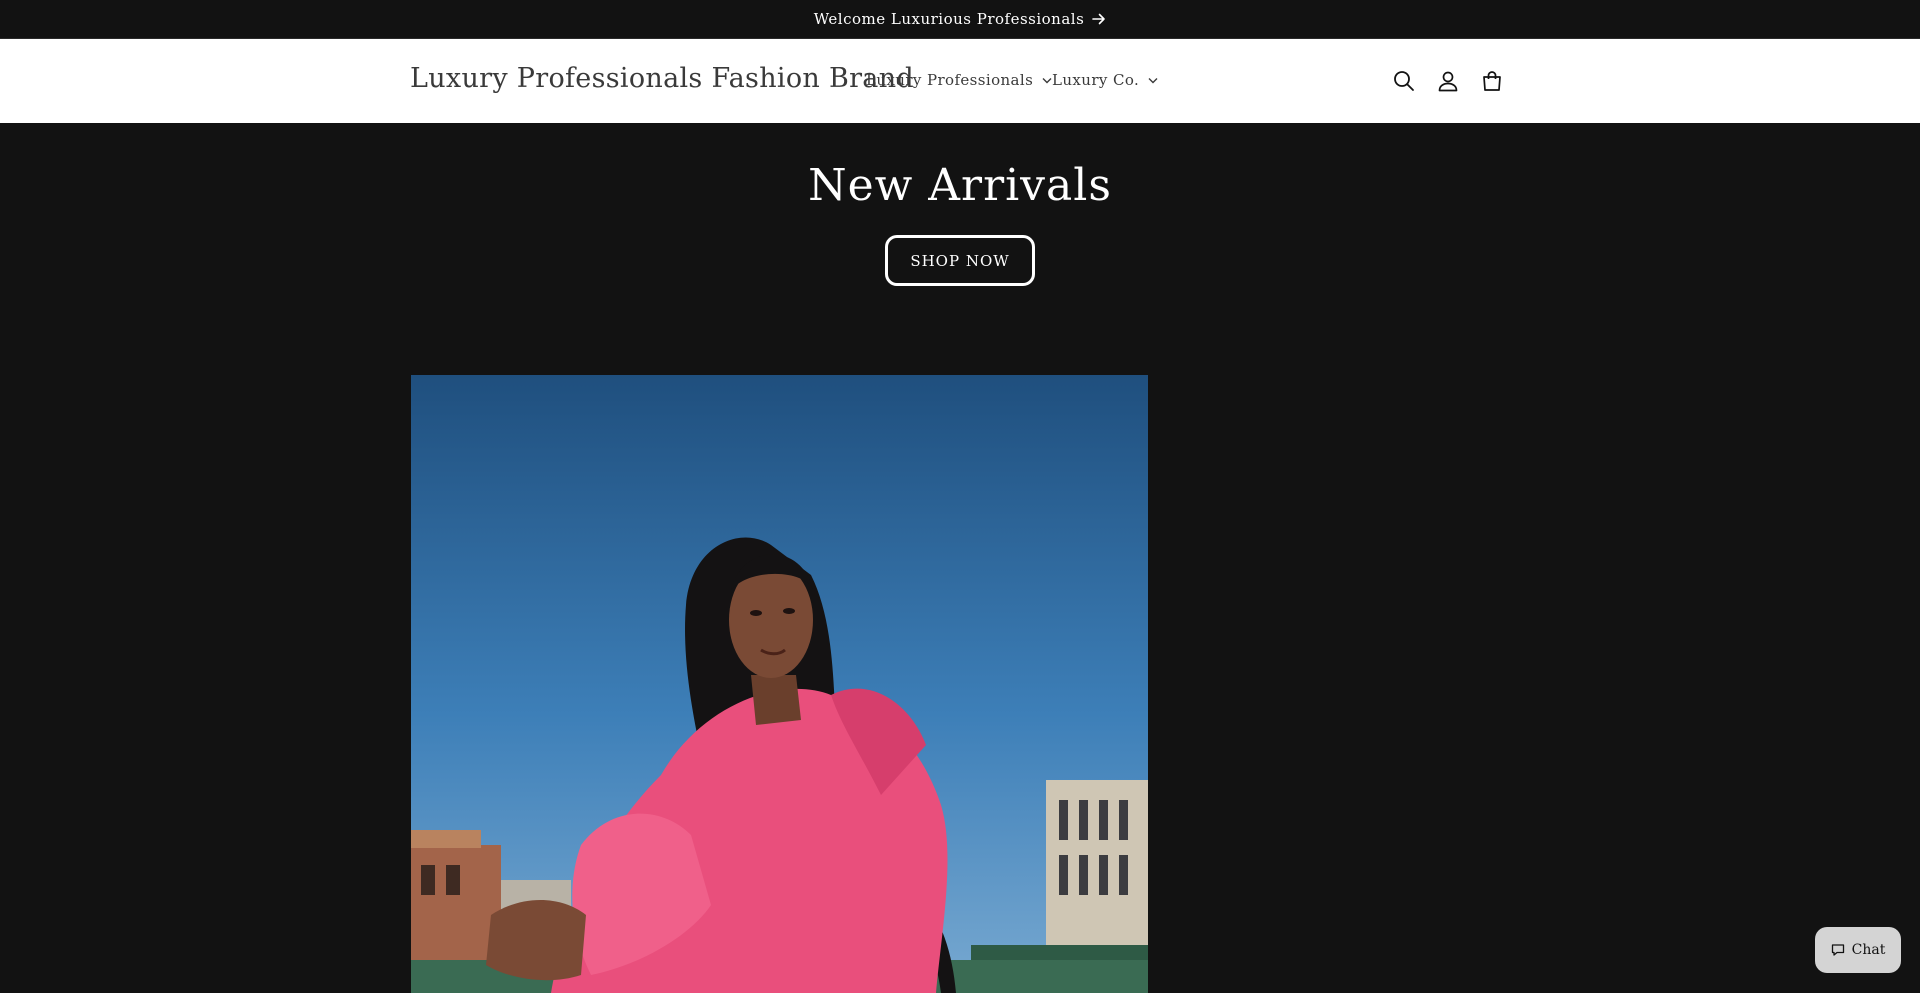  Describe the element at coordinates (1448, 81) in the screenshot. I see `account-icon` at that location.